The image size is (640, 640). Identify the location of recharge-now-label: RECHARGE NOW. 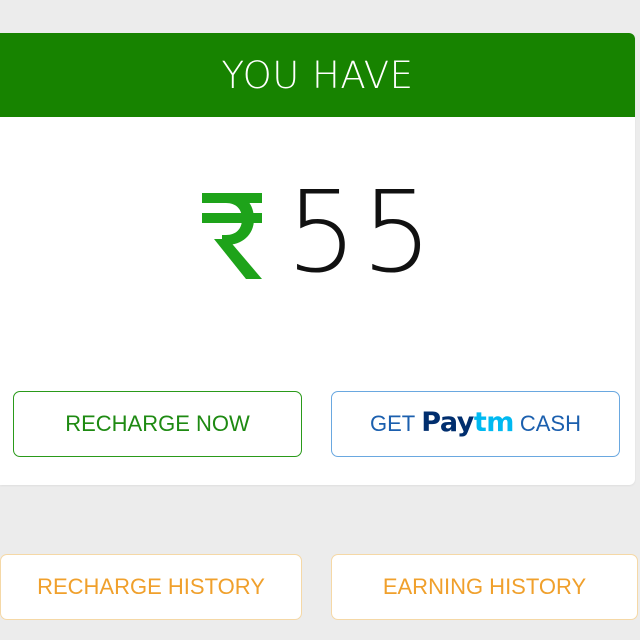
(157, 423).